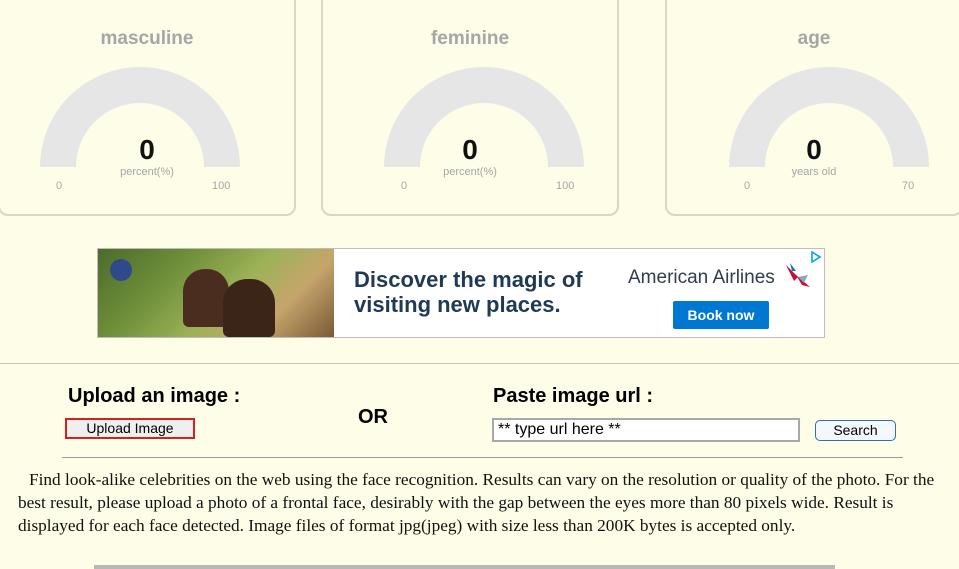 This screenshot has width=959, height=569. What do you see at coordinates (482, 457) in the screenshot?
I see `description-divider` at bounding box center [482, 457].